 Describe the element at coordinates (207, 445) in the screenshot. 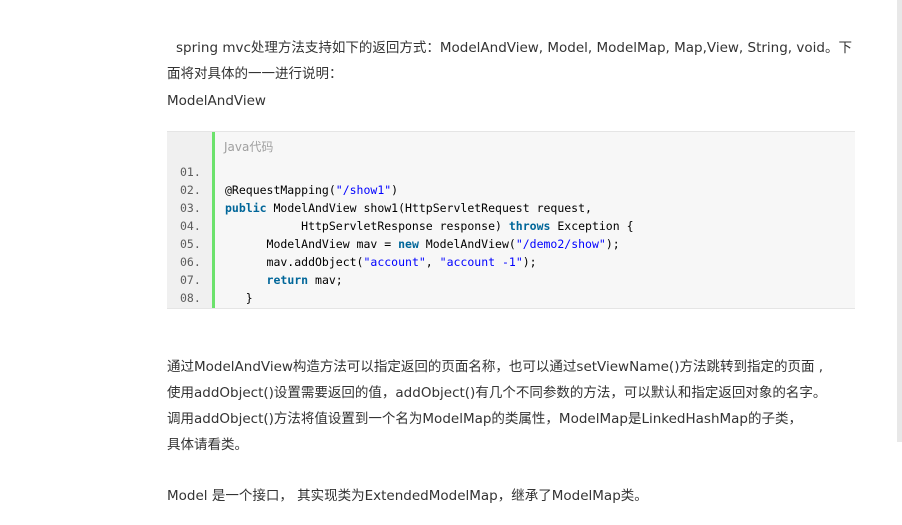

I see `description-line: 具体请看类。` at that location.